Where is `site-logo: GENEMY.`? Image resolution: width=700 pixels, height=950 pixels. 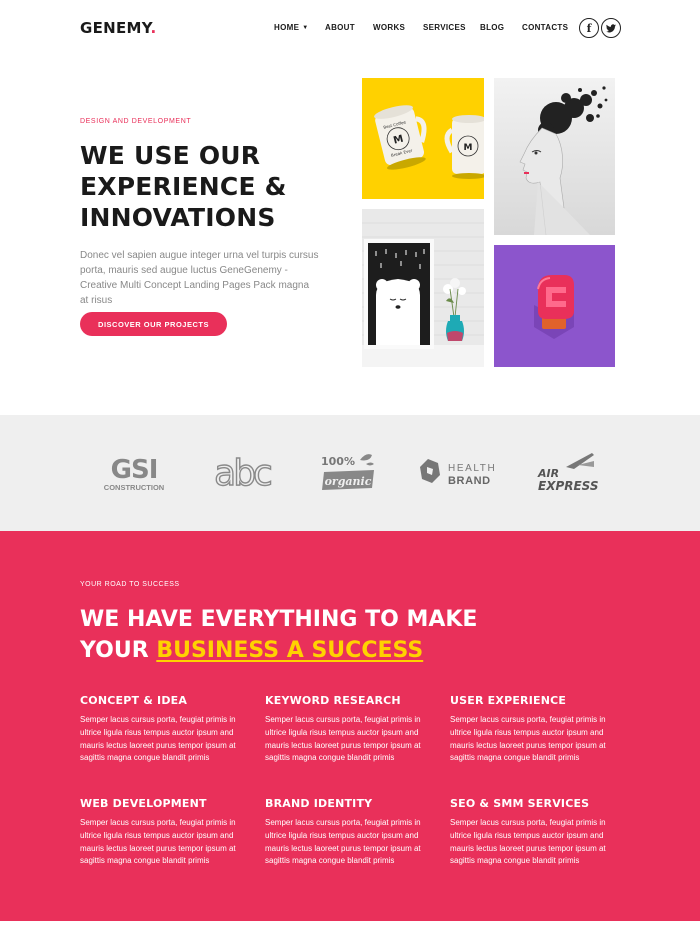 site-logo: GENEMY. is located at coordinates (118, 28).